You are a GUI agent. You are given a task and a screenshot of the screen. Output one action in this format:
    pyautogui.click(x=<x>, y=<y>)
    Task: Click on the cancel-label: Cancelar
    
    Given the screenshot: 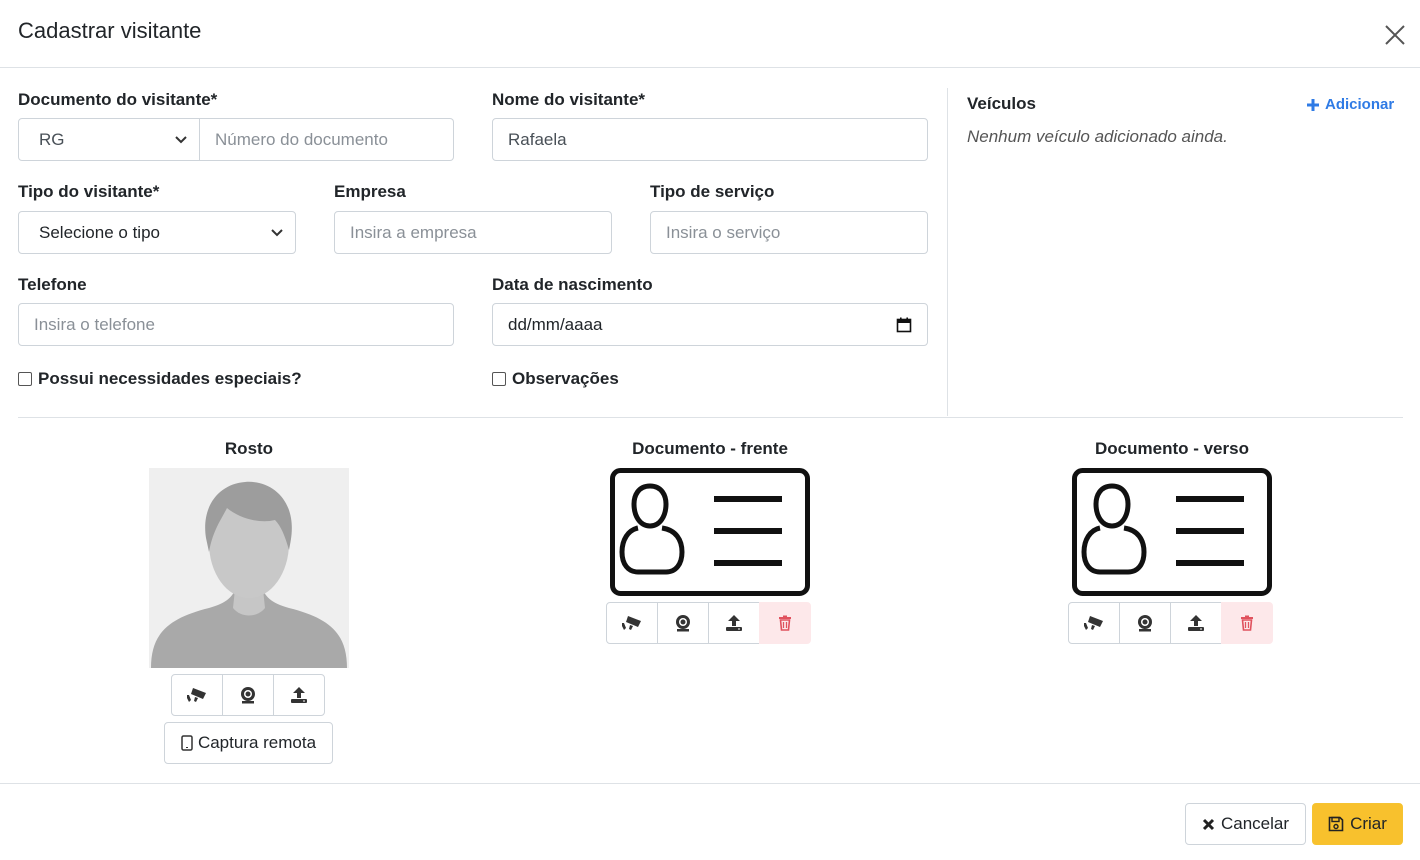 What is the action you would take?
    pyautogui.click(x=1255, y=823)
    